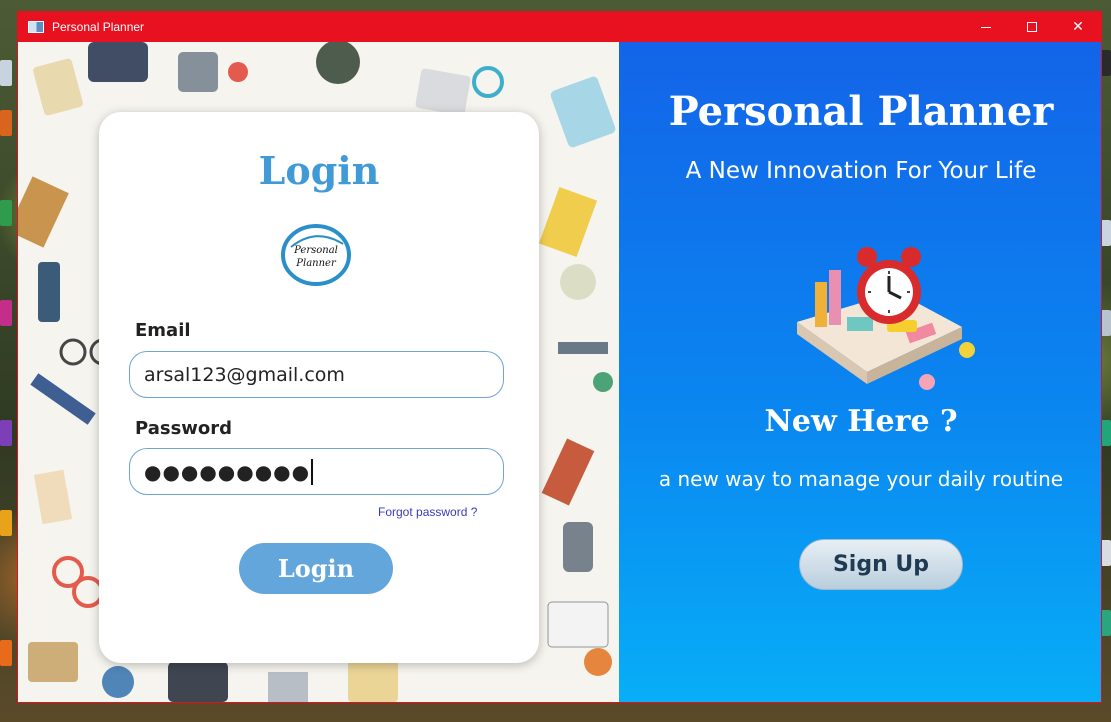 This screenshot has width=1111, height=722. I want to click on new-here-heading: New Here ?, so click(861, 421).